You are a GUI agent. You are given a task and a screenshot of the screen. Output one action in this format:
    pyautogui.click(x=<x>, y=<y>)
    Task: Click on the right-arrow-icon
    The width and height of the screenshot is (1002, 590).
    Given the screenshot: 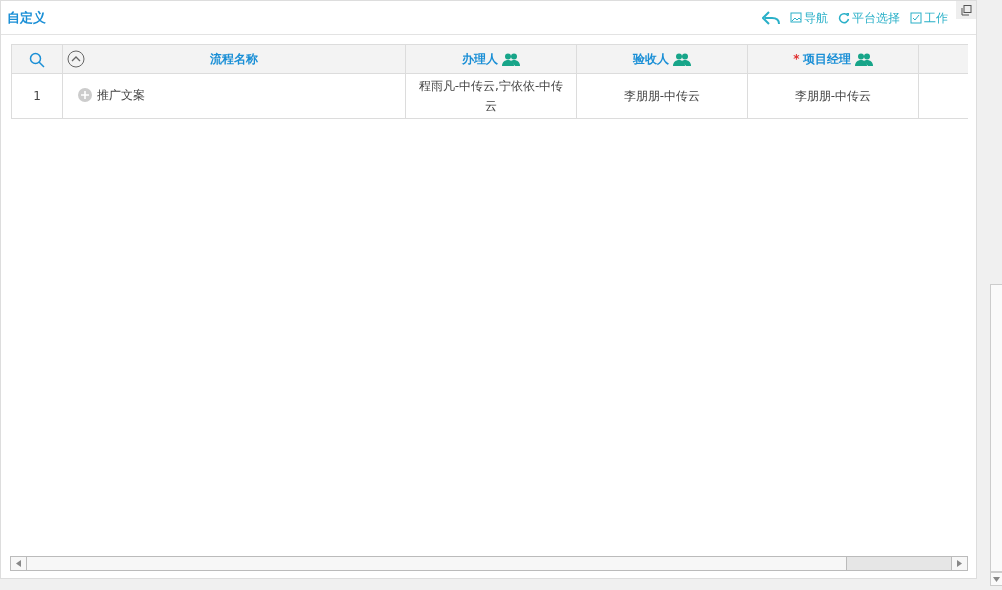 What is the action you would take?
    pyautogui.click(x=959, y=563)
    